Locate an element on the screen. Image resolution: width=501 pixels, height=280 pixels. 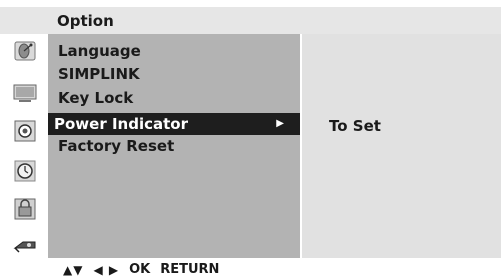
menu-header: Option is located at coordinates (250, 20).